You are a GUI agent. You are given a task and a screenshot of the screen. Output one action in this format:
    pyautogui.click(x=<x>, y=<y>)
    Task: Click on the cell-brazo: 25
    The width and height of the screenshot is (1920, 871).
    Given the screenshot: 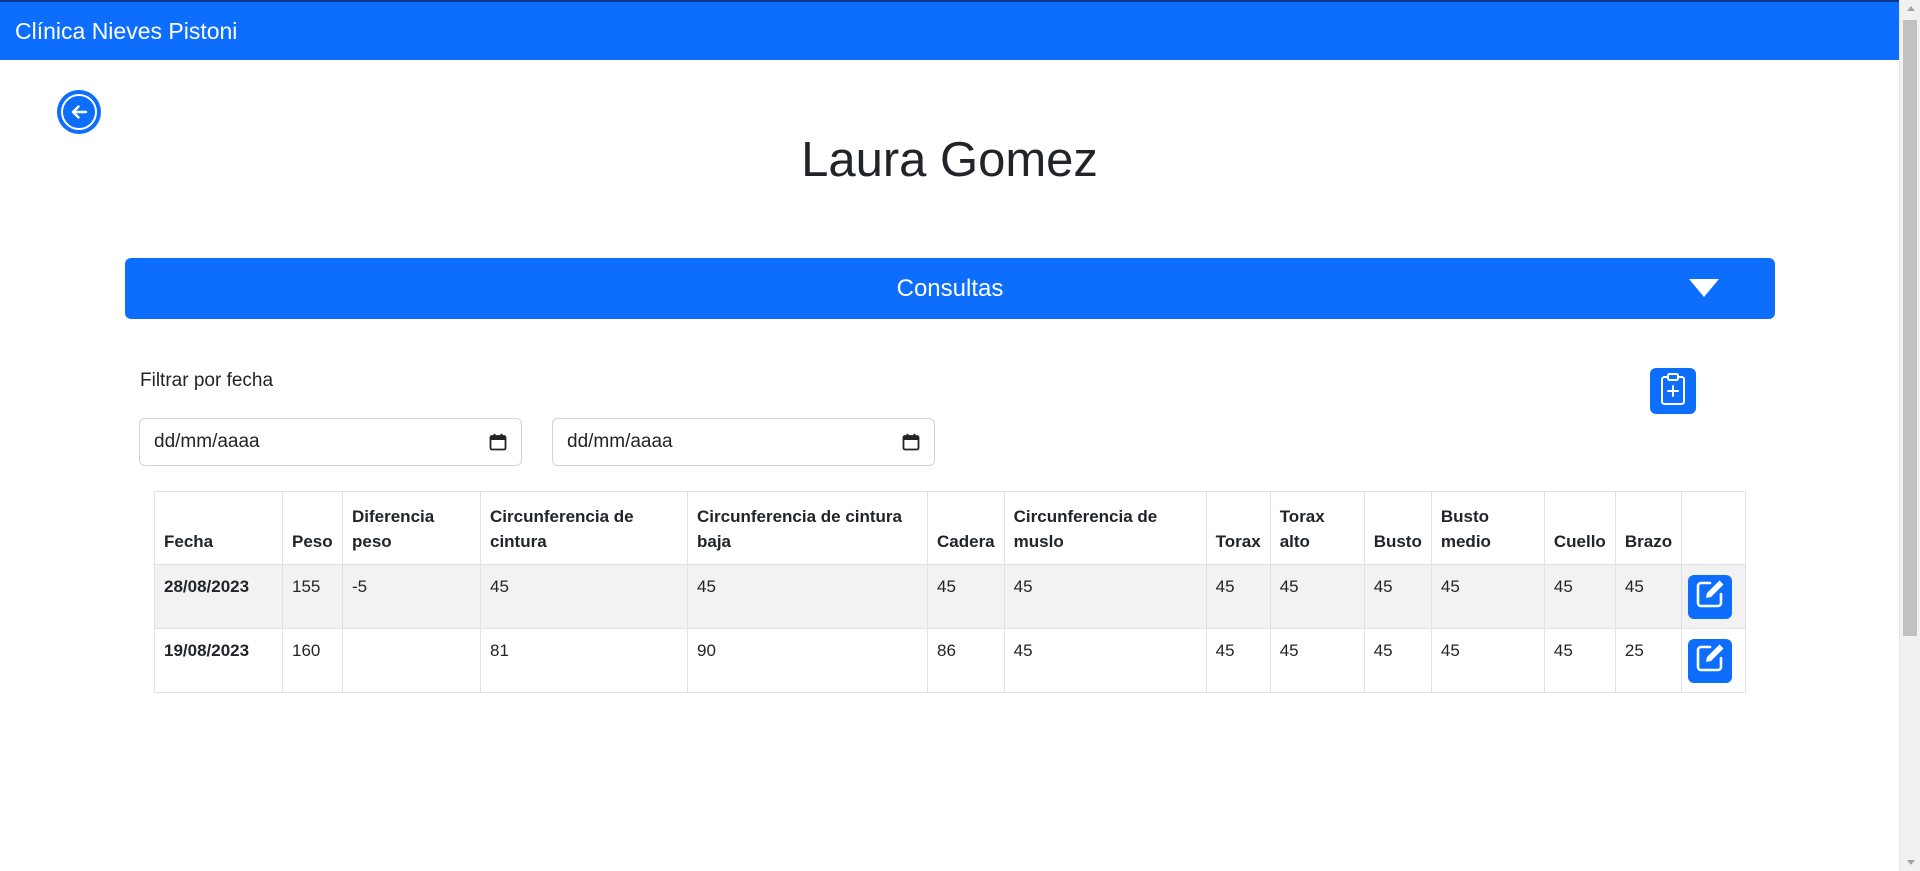 What is the action you would take?
    pyautogui.click(x=1648, y=660)
    